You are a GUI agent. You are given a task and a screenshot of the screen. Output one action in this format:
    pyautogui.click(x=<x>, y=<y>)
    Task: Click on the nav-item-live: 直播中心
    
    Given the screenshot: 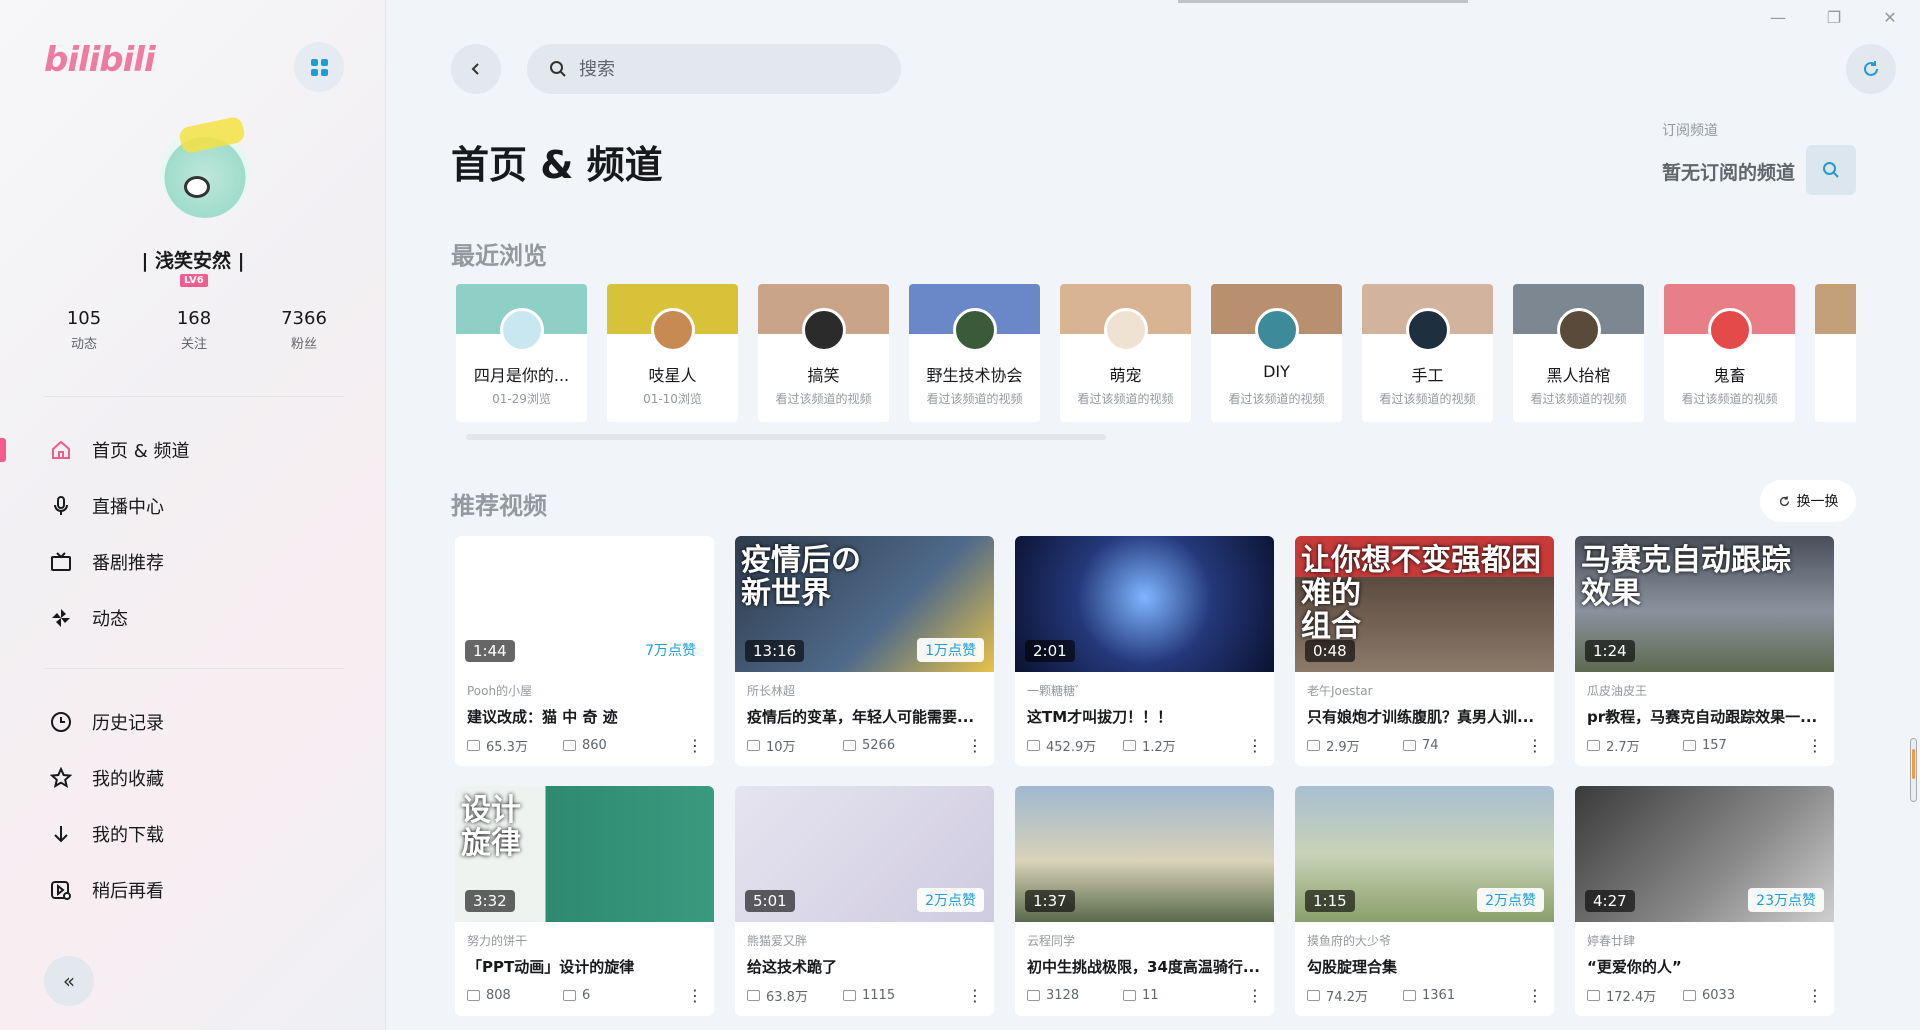 What is the action you would take?
    pyautogui.click(x=193, y=506)
    